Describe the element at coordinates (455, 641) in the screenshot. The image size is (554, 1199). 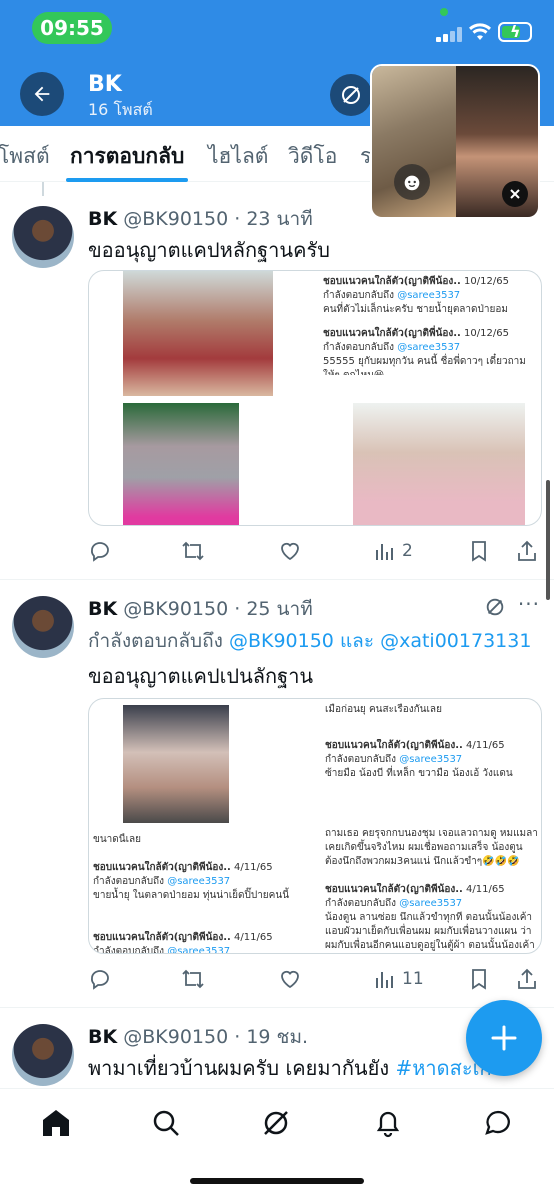
I see `replying-to-user: @xati00173131` at that location.